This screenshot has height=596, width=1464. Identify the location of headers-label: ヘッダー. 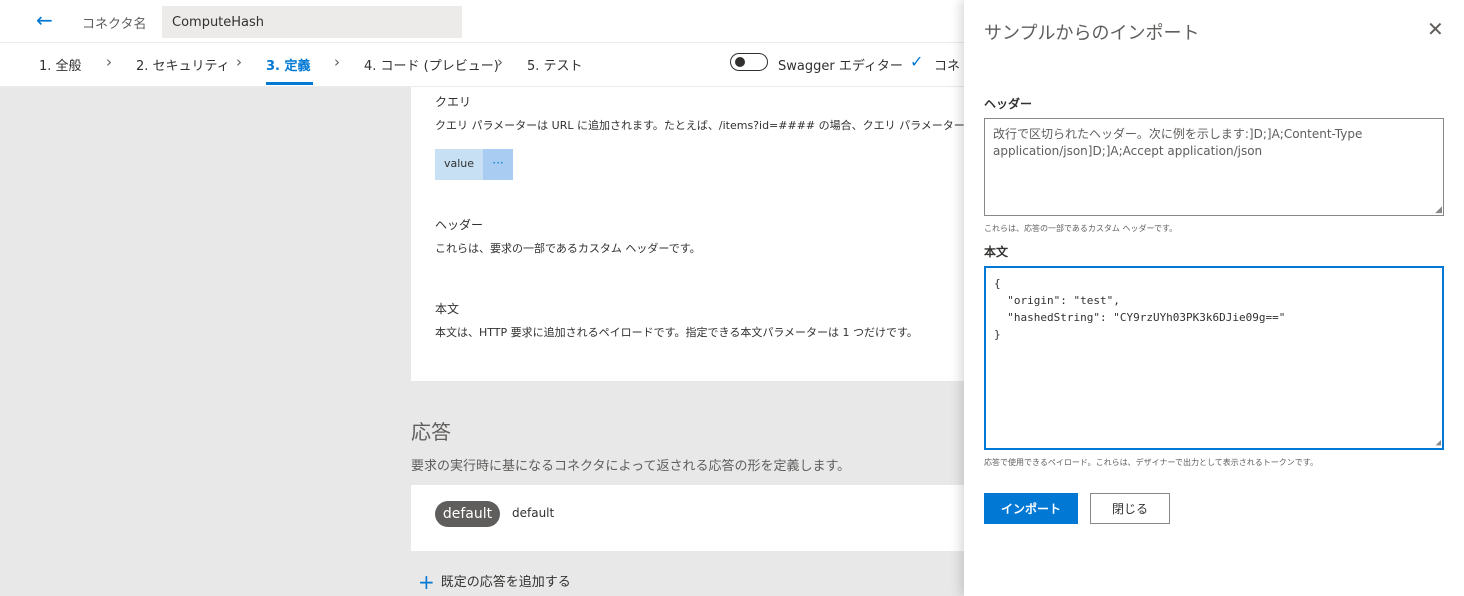
(1008, 104).